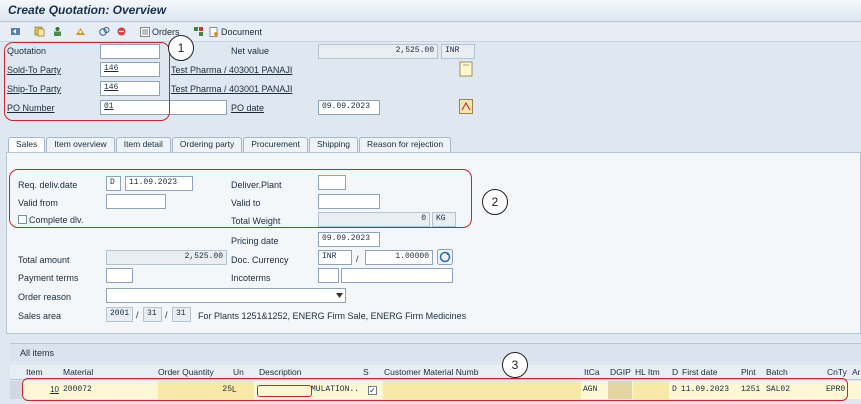  What do you see at coordinates (181, 314) in the screenshot?
I see `division-field: 31` at bounding box center [181, 314].